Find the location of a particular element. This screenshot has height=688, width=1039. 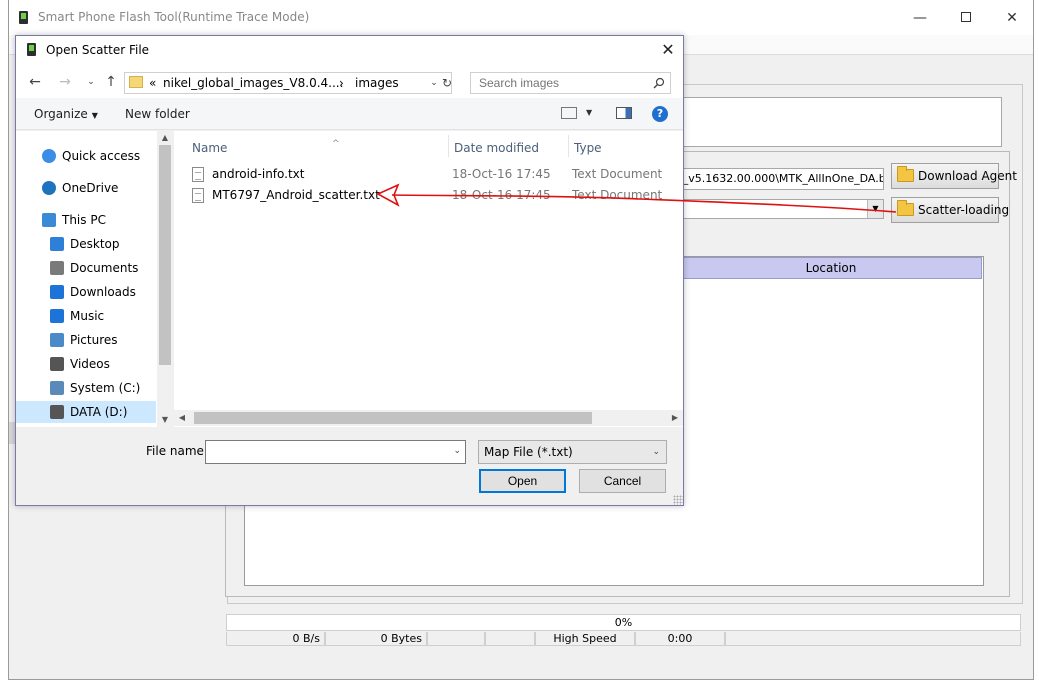

column-header-type: Type is located at coordinates (624, 148).